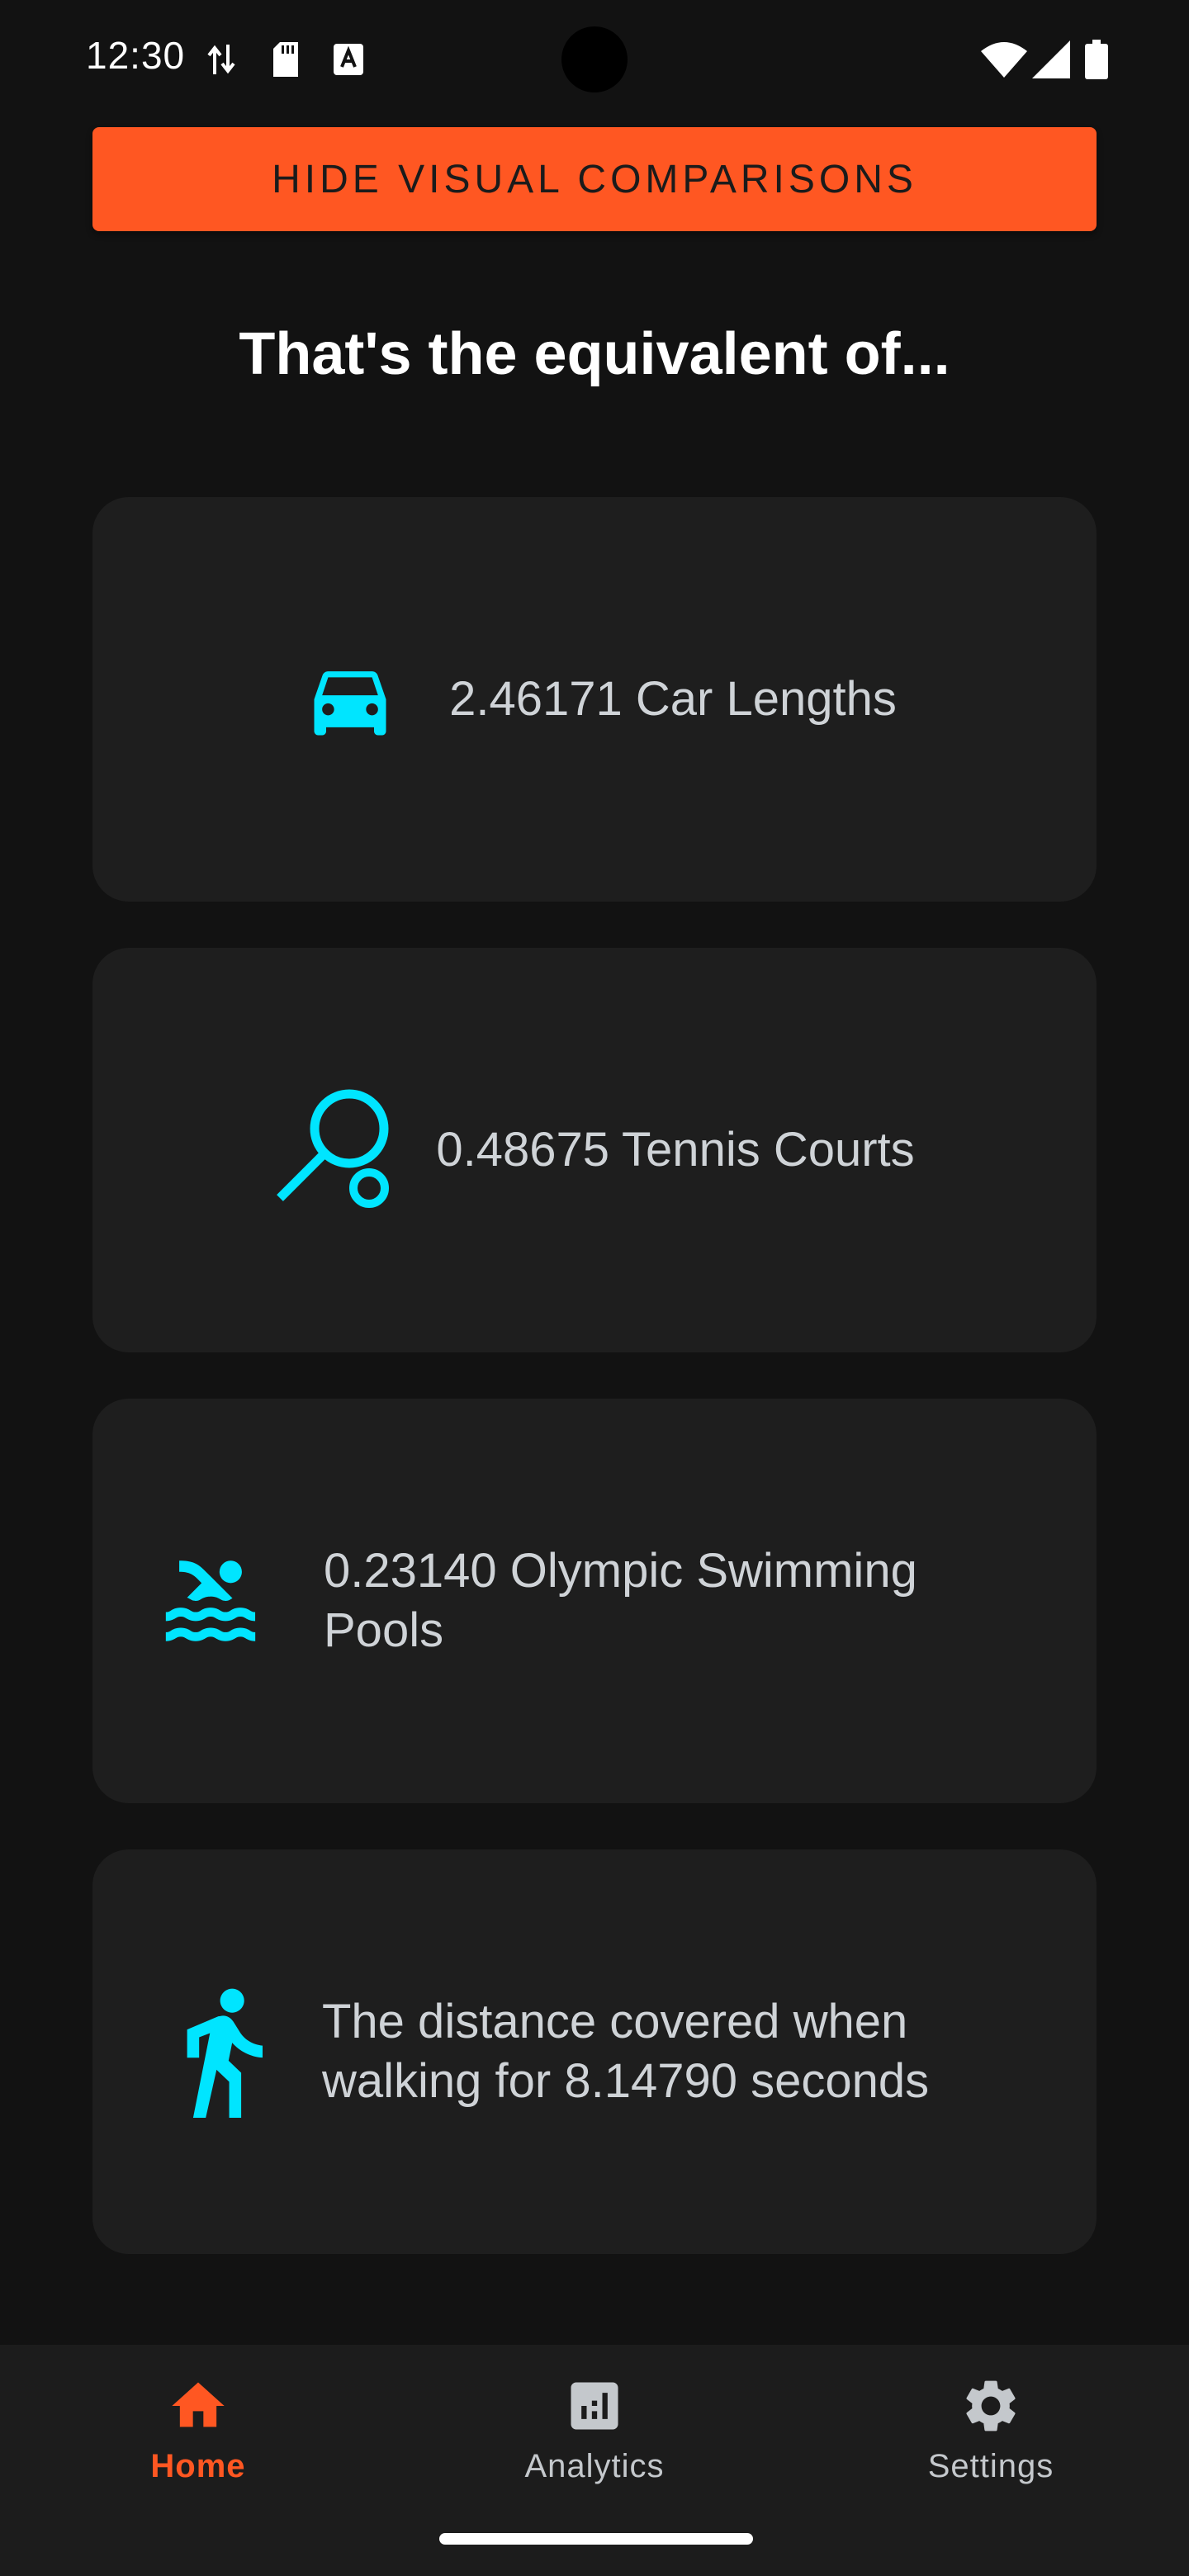 The image size is (1189, 2576). I want to click on comparison-card-car: 2.46171 Car Lengths, so click(594, 699).